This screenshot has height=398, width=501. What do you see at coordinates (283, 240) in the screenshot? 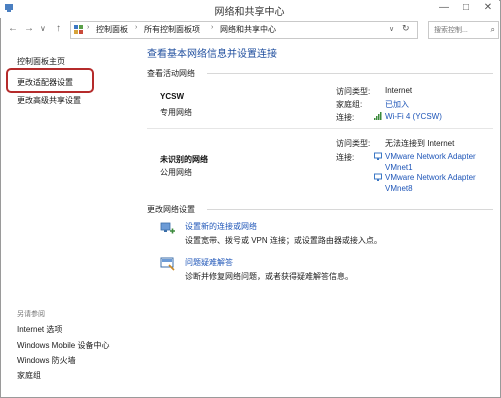
I see `setup-connection-desc: 设置宽带、拨号或 VPN 连接；或设置路由器或接入点。` at bounding box center [283, 240].